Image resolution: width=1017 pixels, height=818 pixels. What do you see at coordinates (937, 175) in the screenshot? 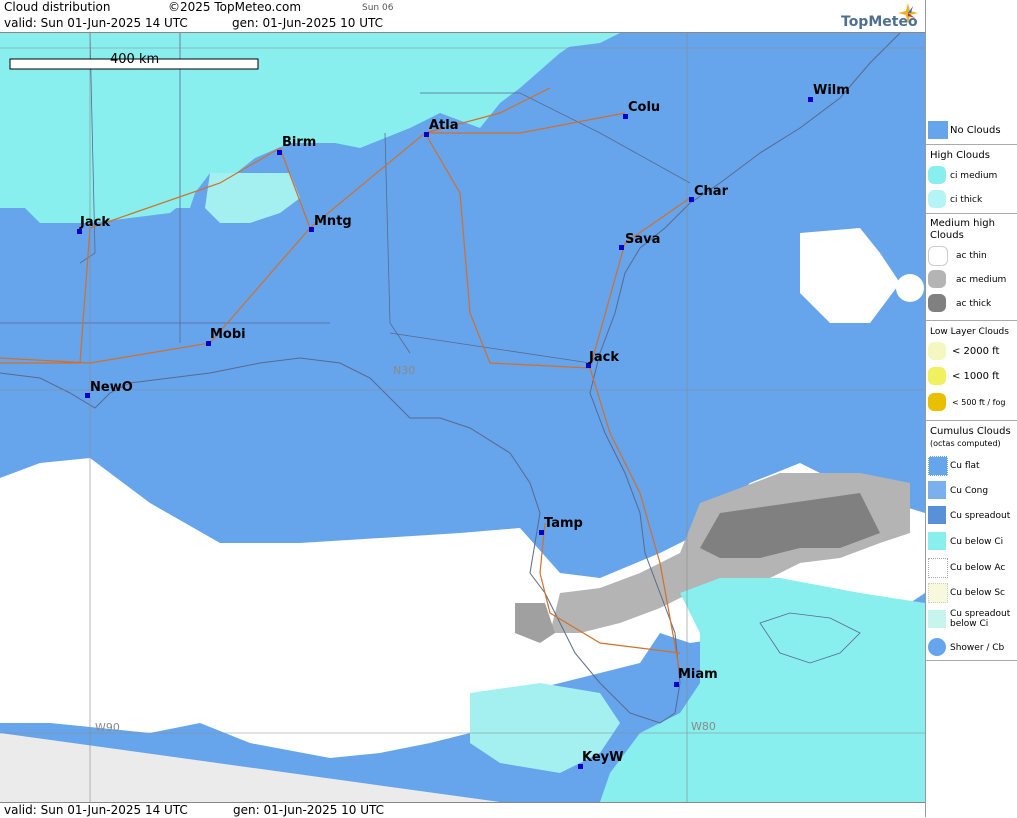
I see `swatch-ci-medium` at bounding box center [937, 175].